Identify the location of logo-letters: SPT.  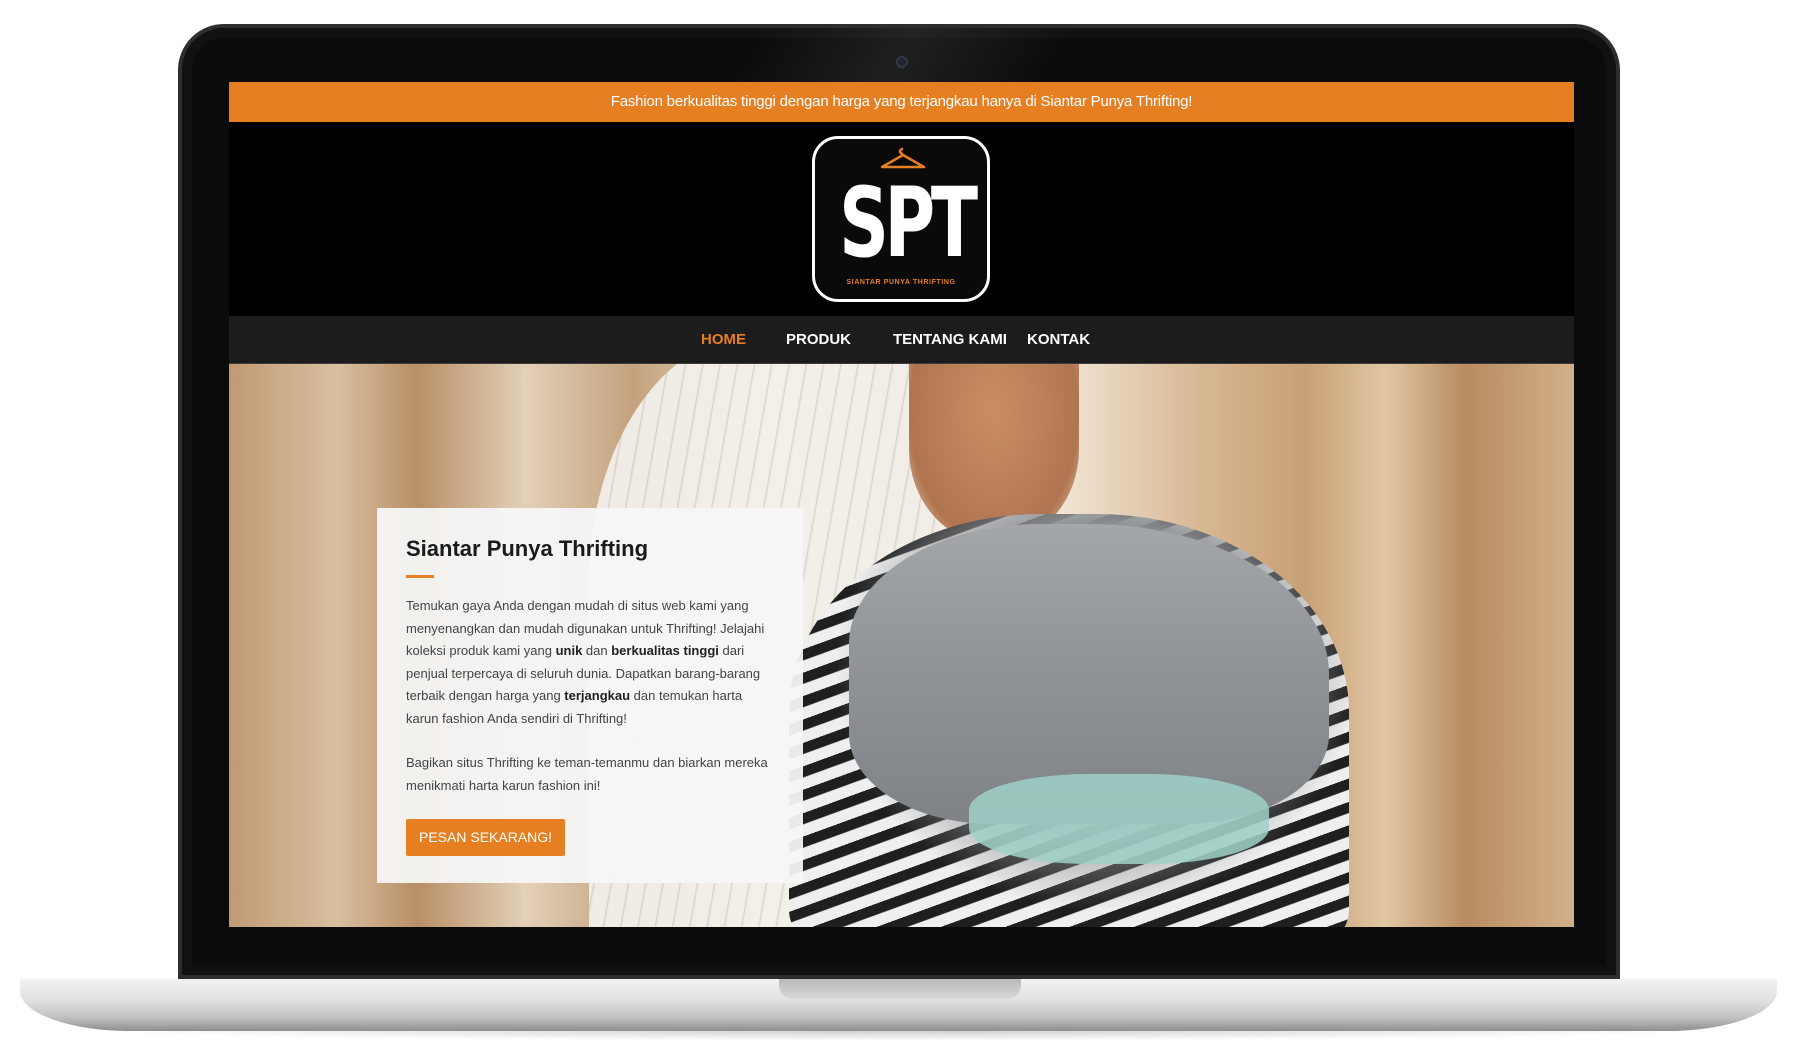
(908, 223).